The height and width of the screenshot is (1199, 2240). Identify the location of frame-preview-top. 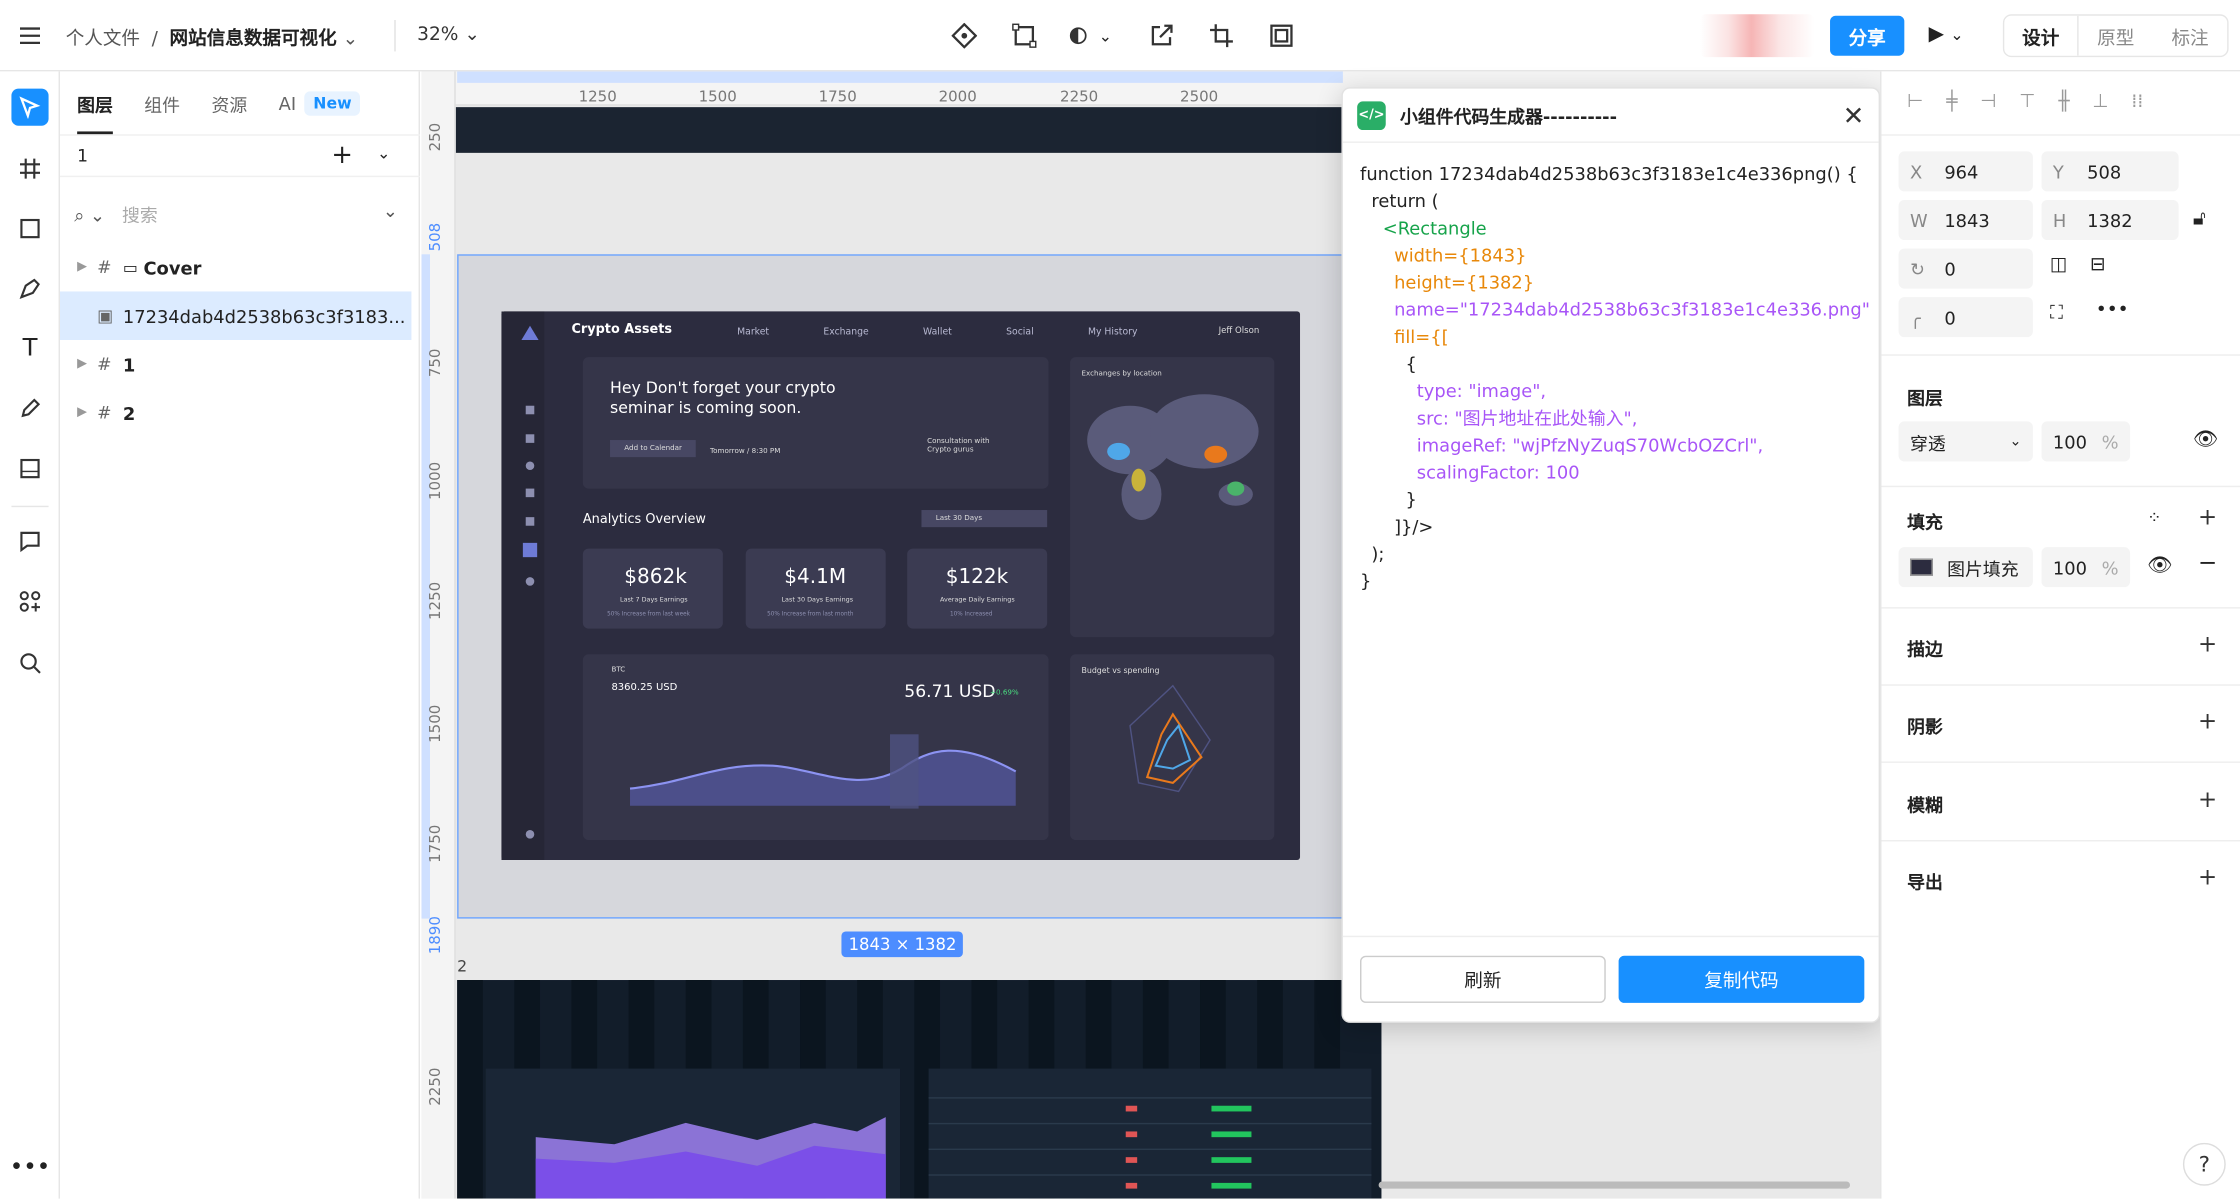
(898, 130).